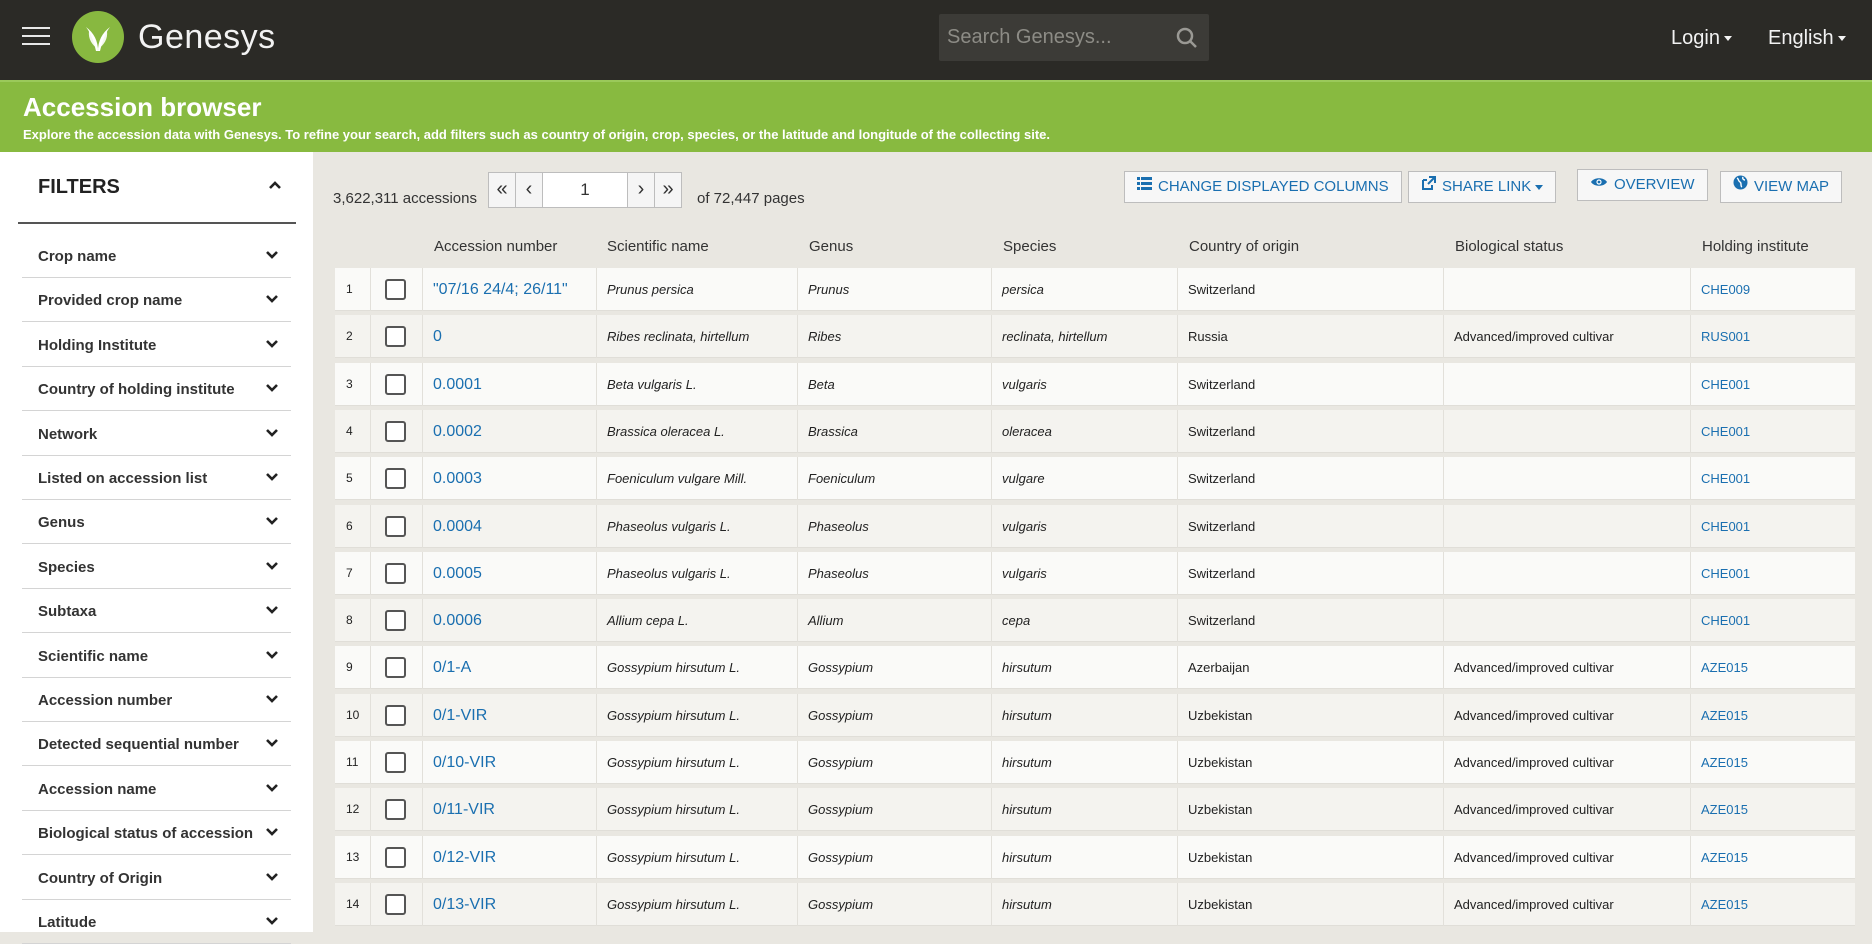 This screenshot has width=1872, height=944. What do you see at coordinates (510, 479) in the screenshot?
I see `accession-number-link: 0.0003` at bounding box center [510, 479].